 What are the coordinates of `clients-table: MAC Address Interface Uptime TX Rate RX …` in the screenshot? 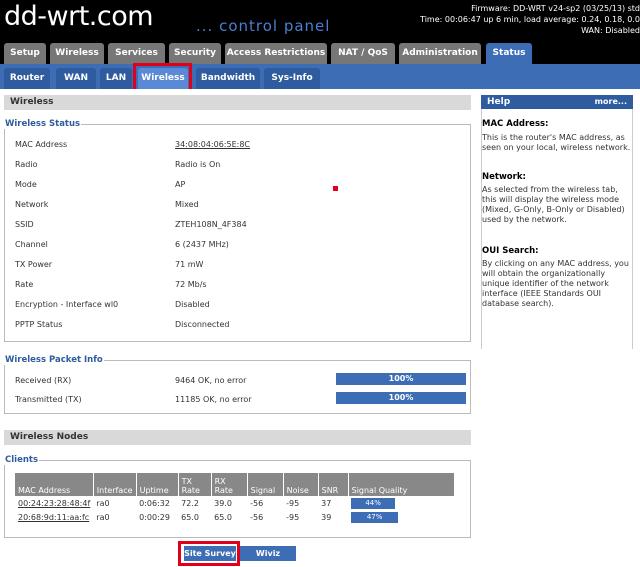 It's located at (235, 498).